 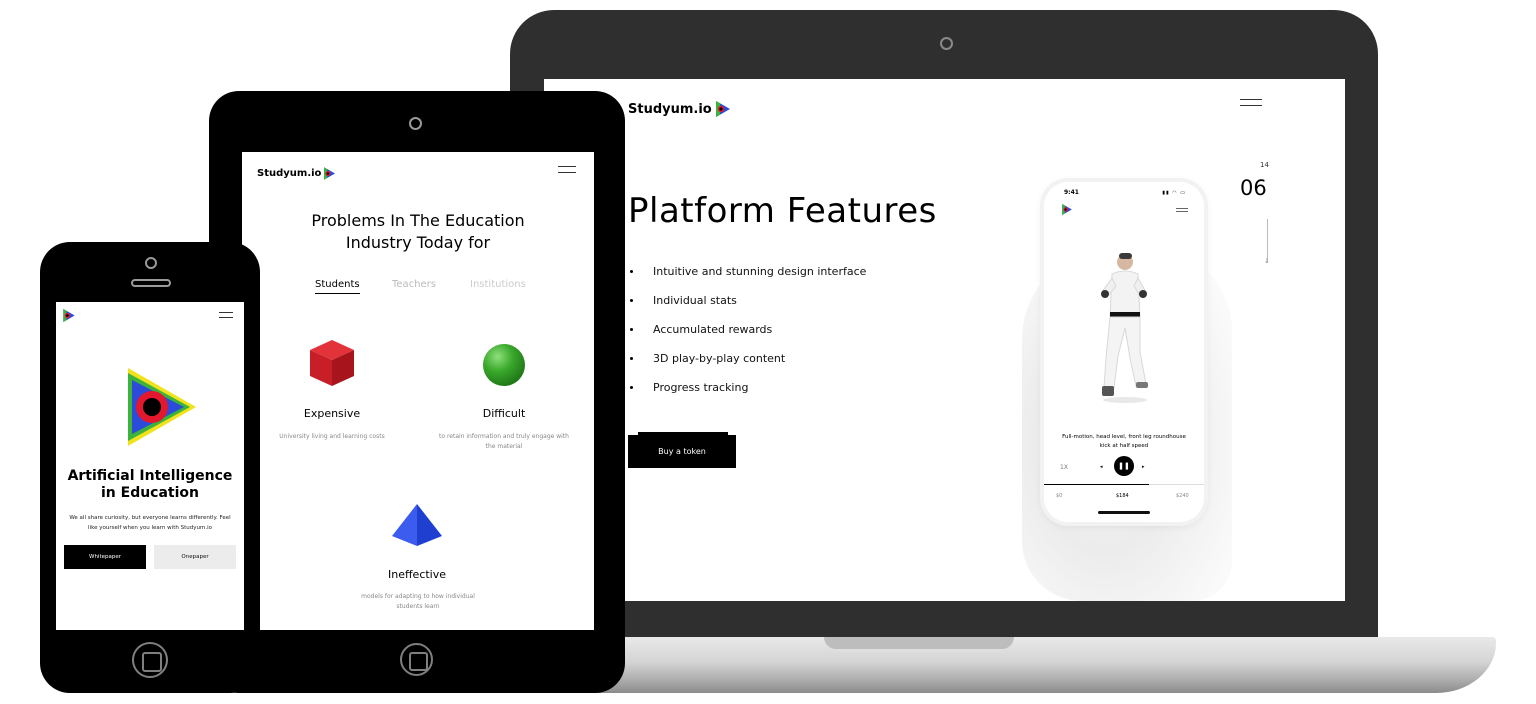 What do you see at coordinates (162, 407) in the screenshot?
I see `ai-play-logo-icon` at bounding box center [162, 407].